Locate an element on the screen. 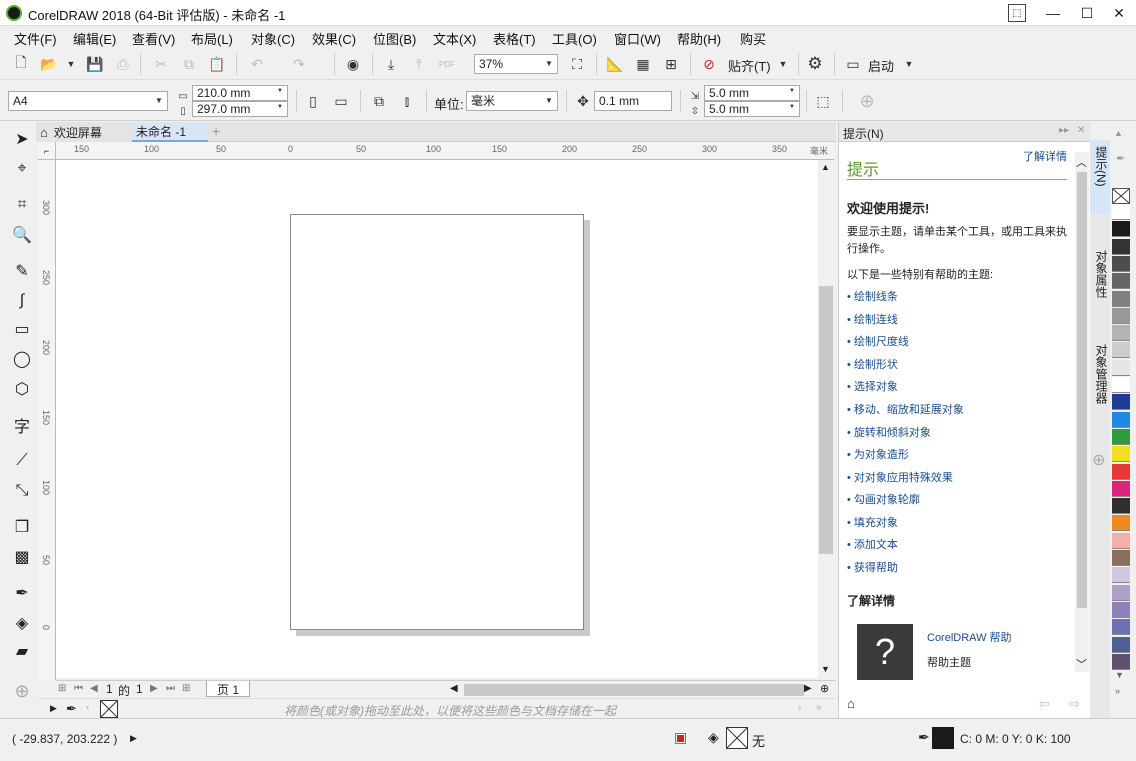 The height and width of the screenshot is (761, 1136). add-page-after-icon: ⊞ is located at coordinates (186, 688).